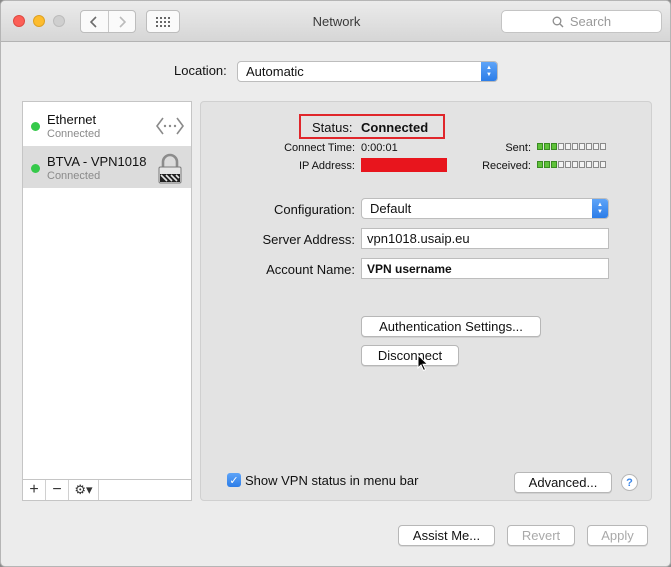 The height and width of the screenshot is (567, 671). I want to click on vpn-lock-icon, so click(170, 168).